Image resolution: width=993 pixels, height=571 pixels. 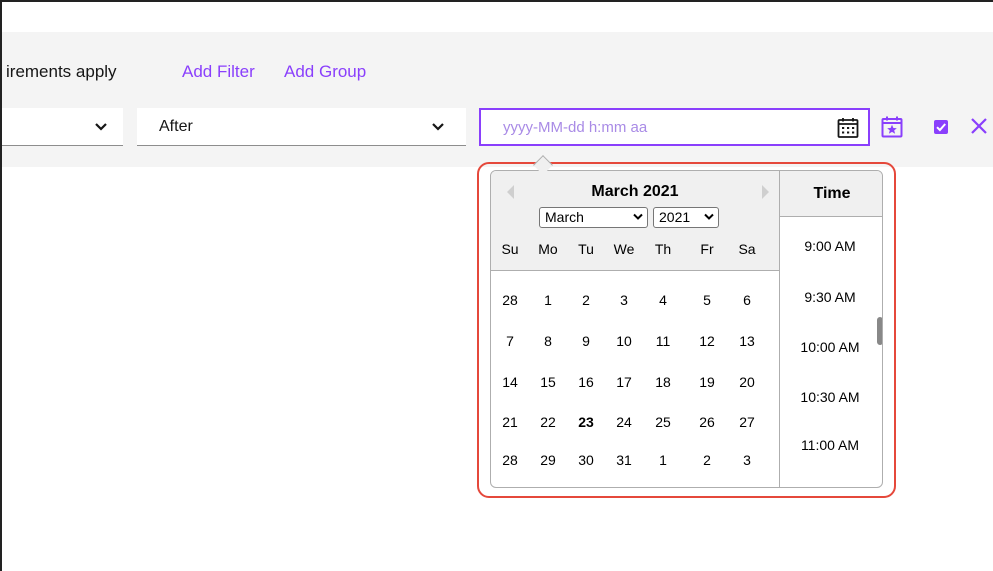 What do you see at coordinates (624, 341) in the screenshot?
I see `calendar-day: 10` at bounding box center [624, 341].